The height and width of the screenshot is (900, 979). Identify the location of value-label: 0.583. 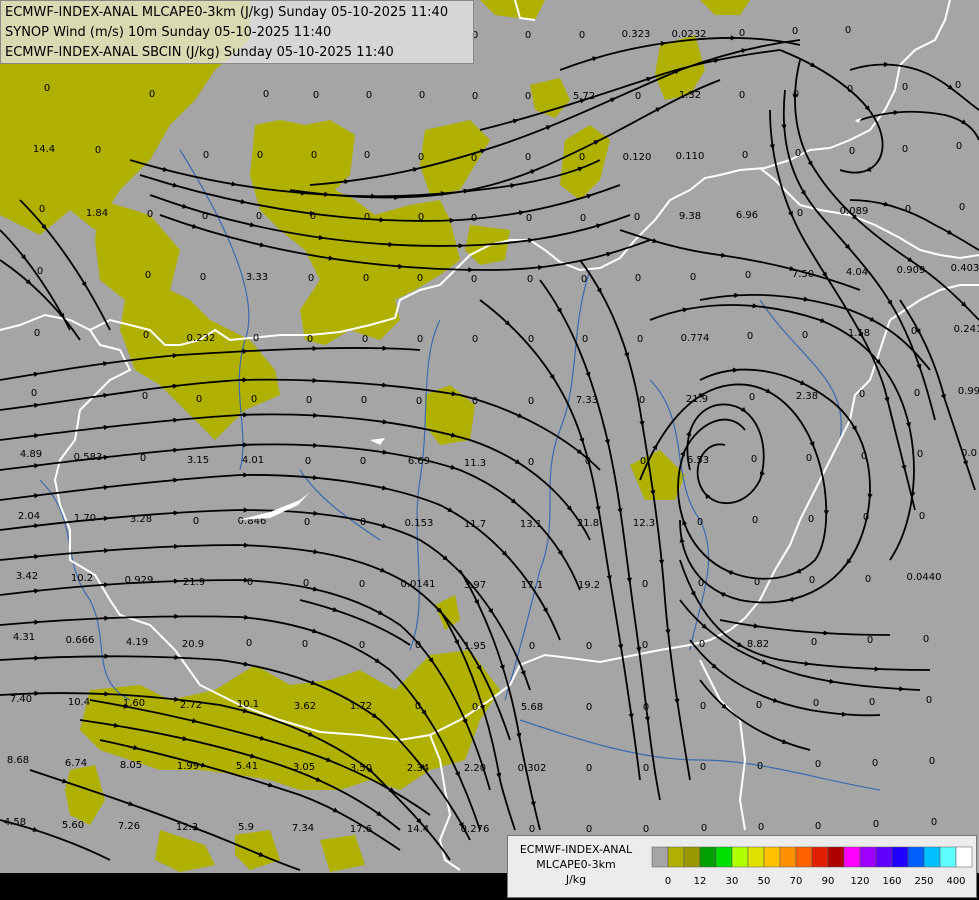
(88, 457).